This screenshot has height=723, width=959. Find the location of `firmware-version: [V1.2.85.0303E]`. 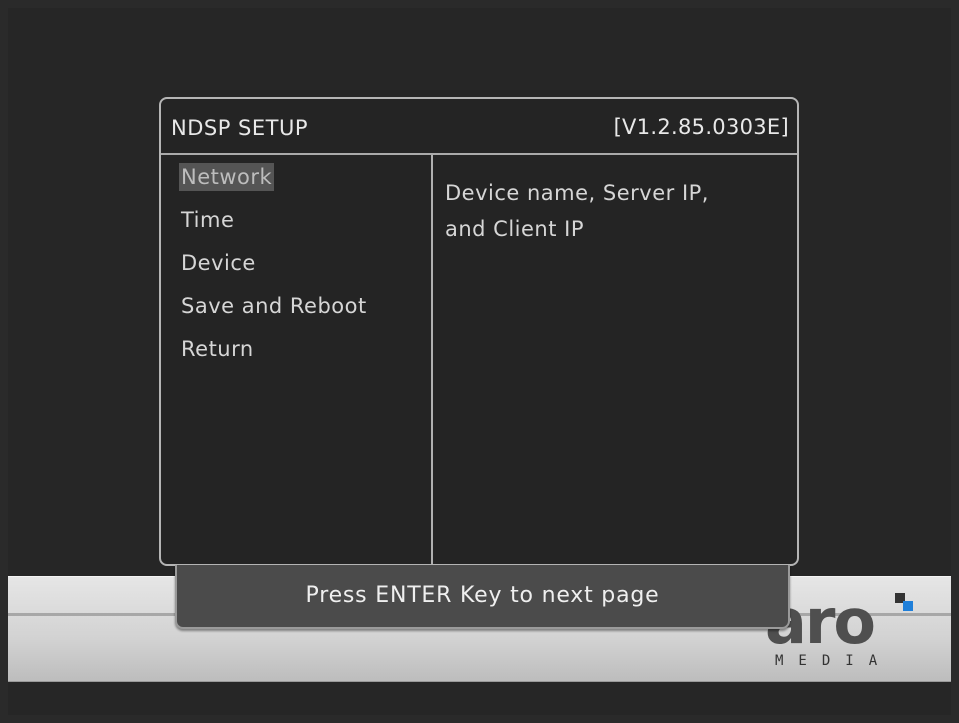

firmware-version: [V1.2.85.0303E] is located at coordinates (701, 127).